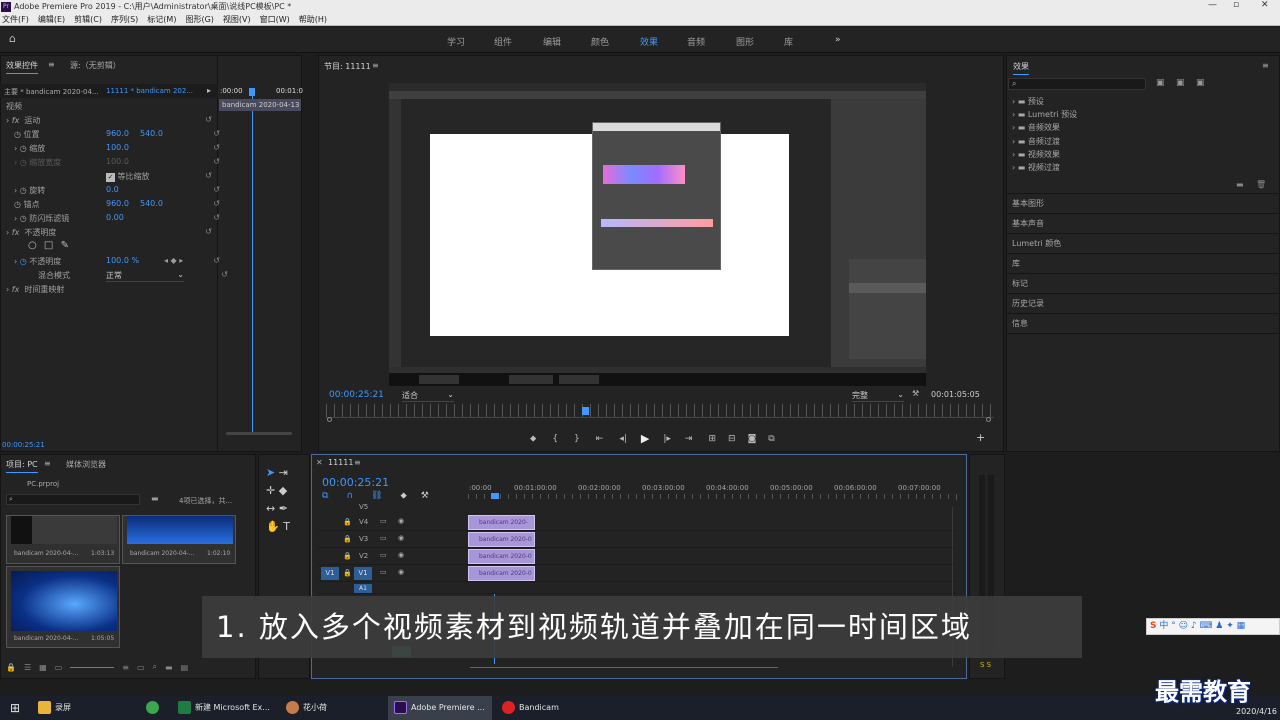 The height and width of the screenshot is (720, 1280). Describe the element at coordinates (788, 41) in the screenshot. I see `tab-libraries: 库` at that location.